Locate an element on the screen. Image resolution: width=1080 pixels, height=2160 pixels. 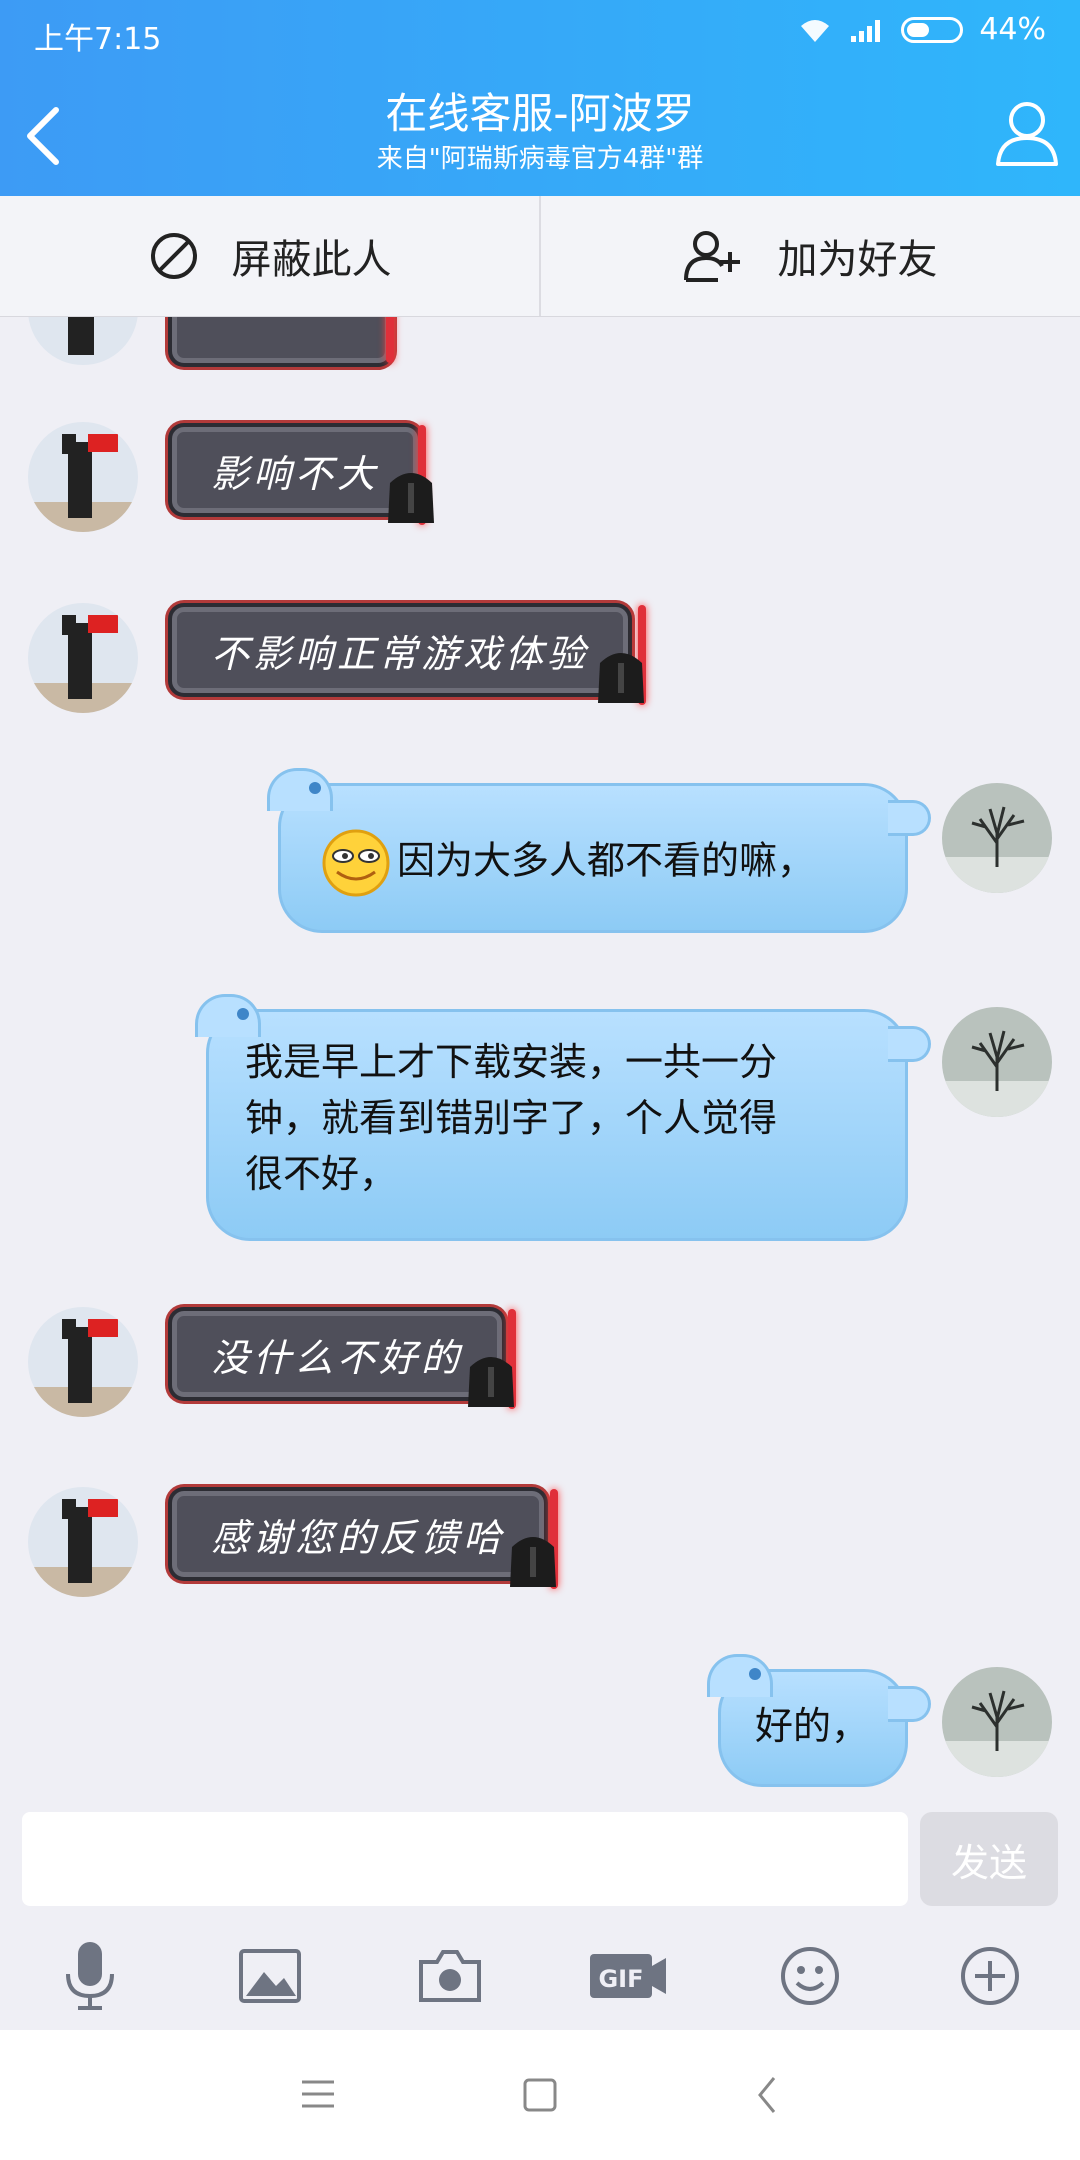
wifi-icon is located at coordinates (815, 30).